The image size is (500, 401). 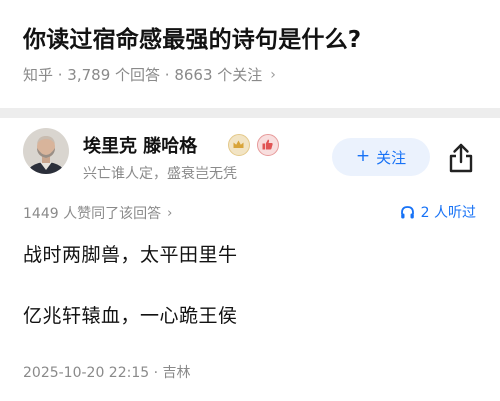 I want to click on listen-text: 2 人听过, so click(x=448, y=213).